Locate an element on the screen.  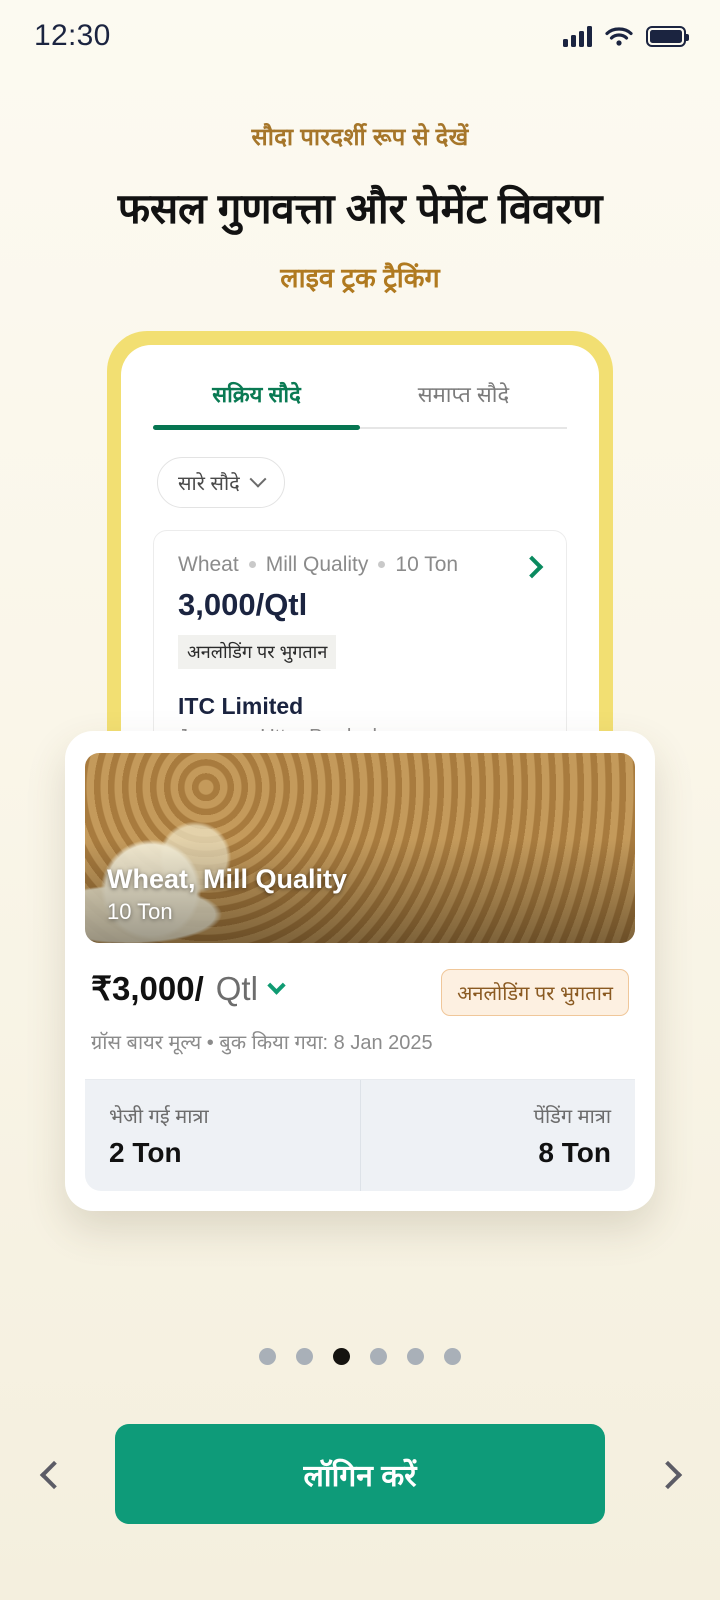
login-button: लॉगिन करें is located at coordinates (360, 1474).